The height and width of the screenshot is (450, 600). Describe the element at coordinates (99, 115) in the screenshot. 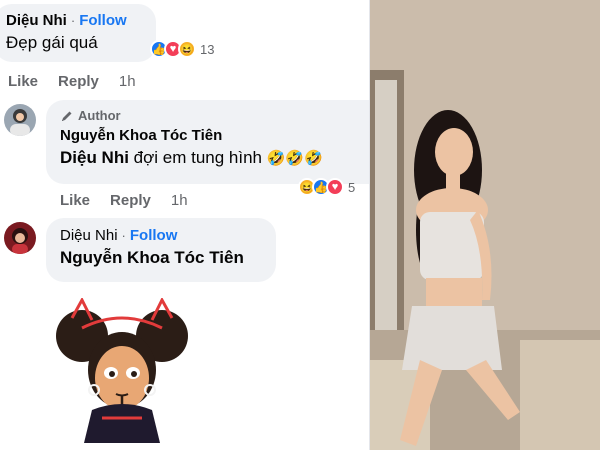

I see `author-label: Author` at that location.